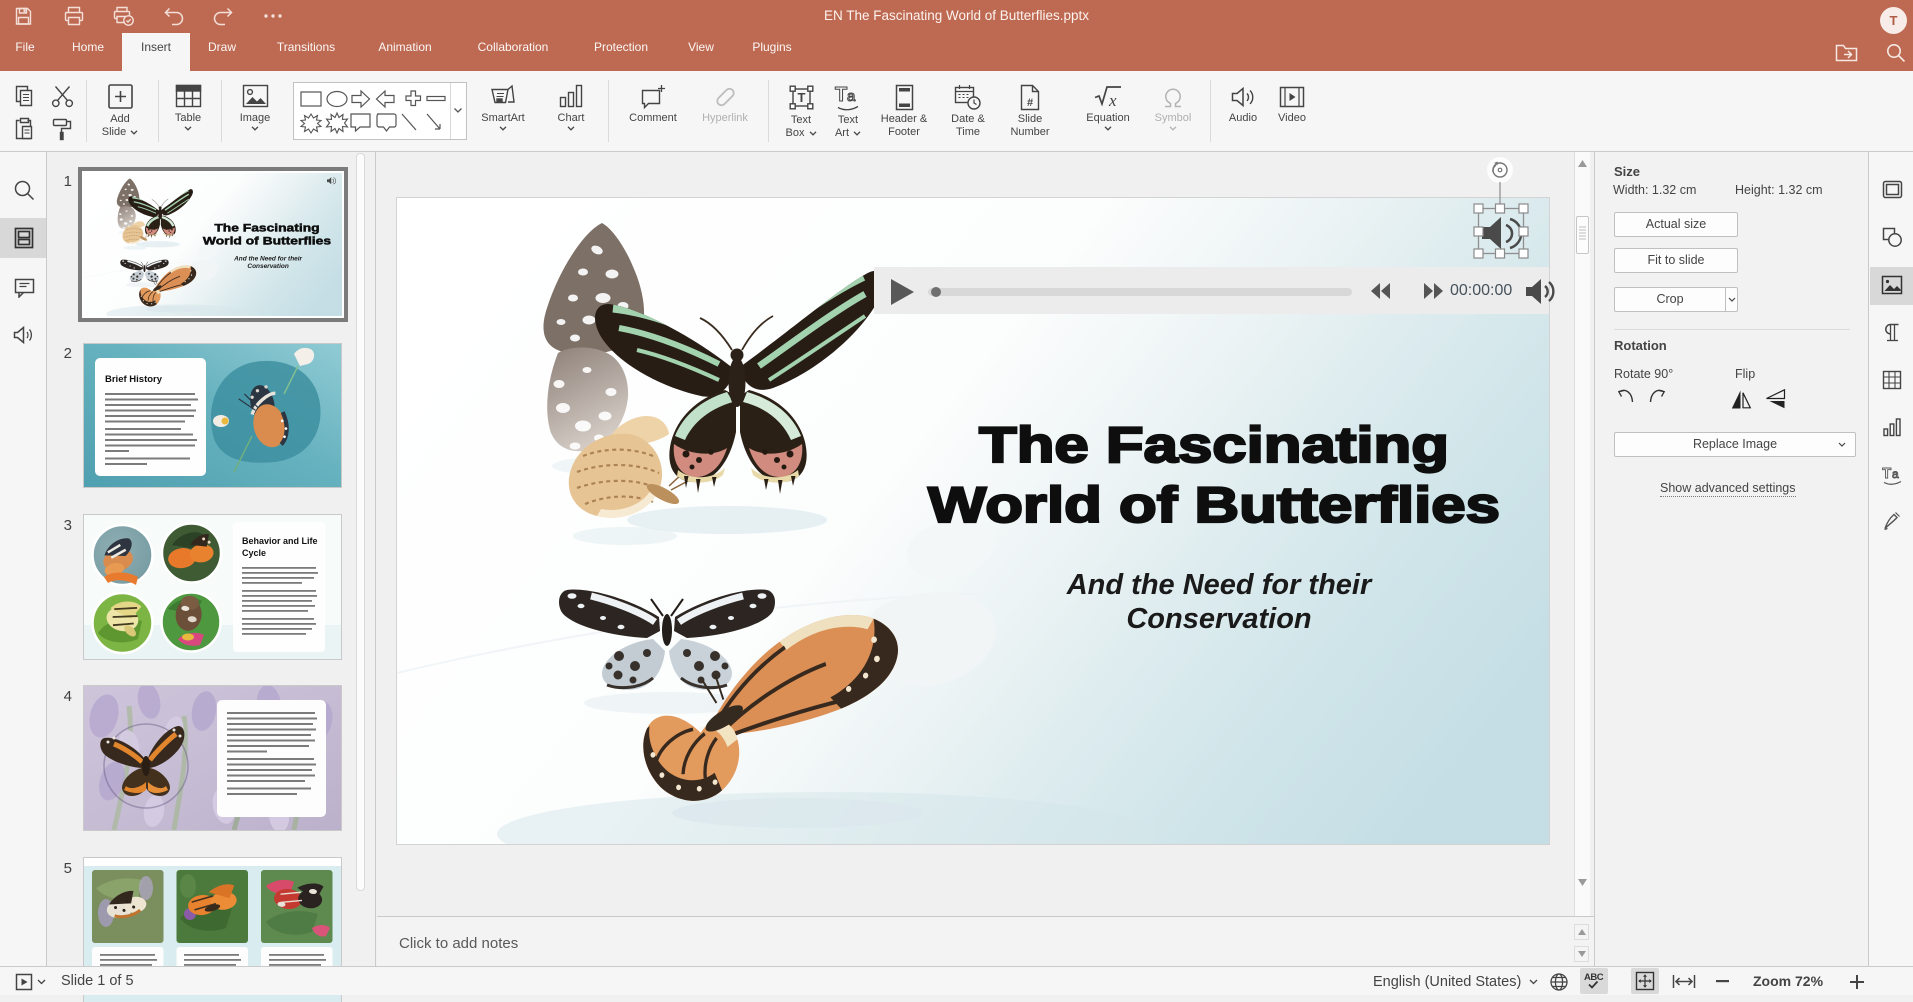 The height and width of the screenshot is (1002, 1913). What do you see at coordinates (254, 553) in the screenshot?
I see `svg-text: Cycle` at bounding box center [254, 553].